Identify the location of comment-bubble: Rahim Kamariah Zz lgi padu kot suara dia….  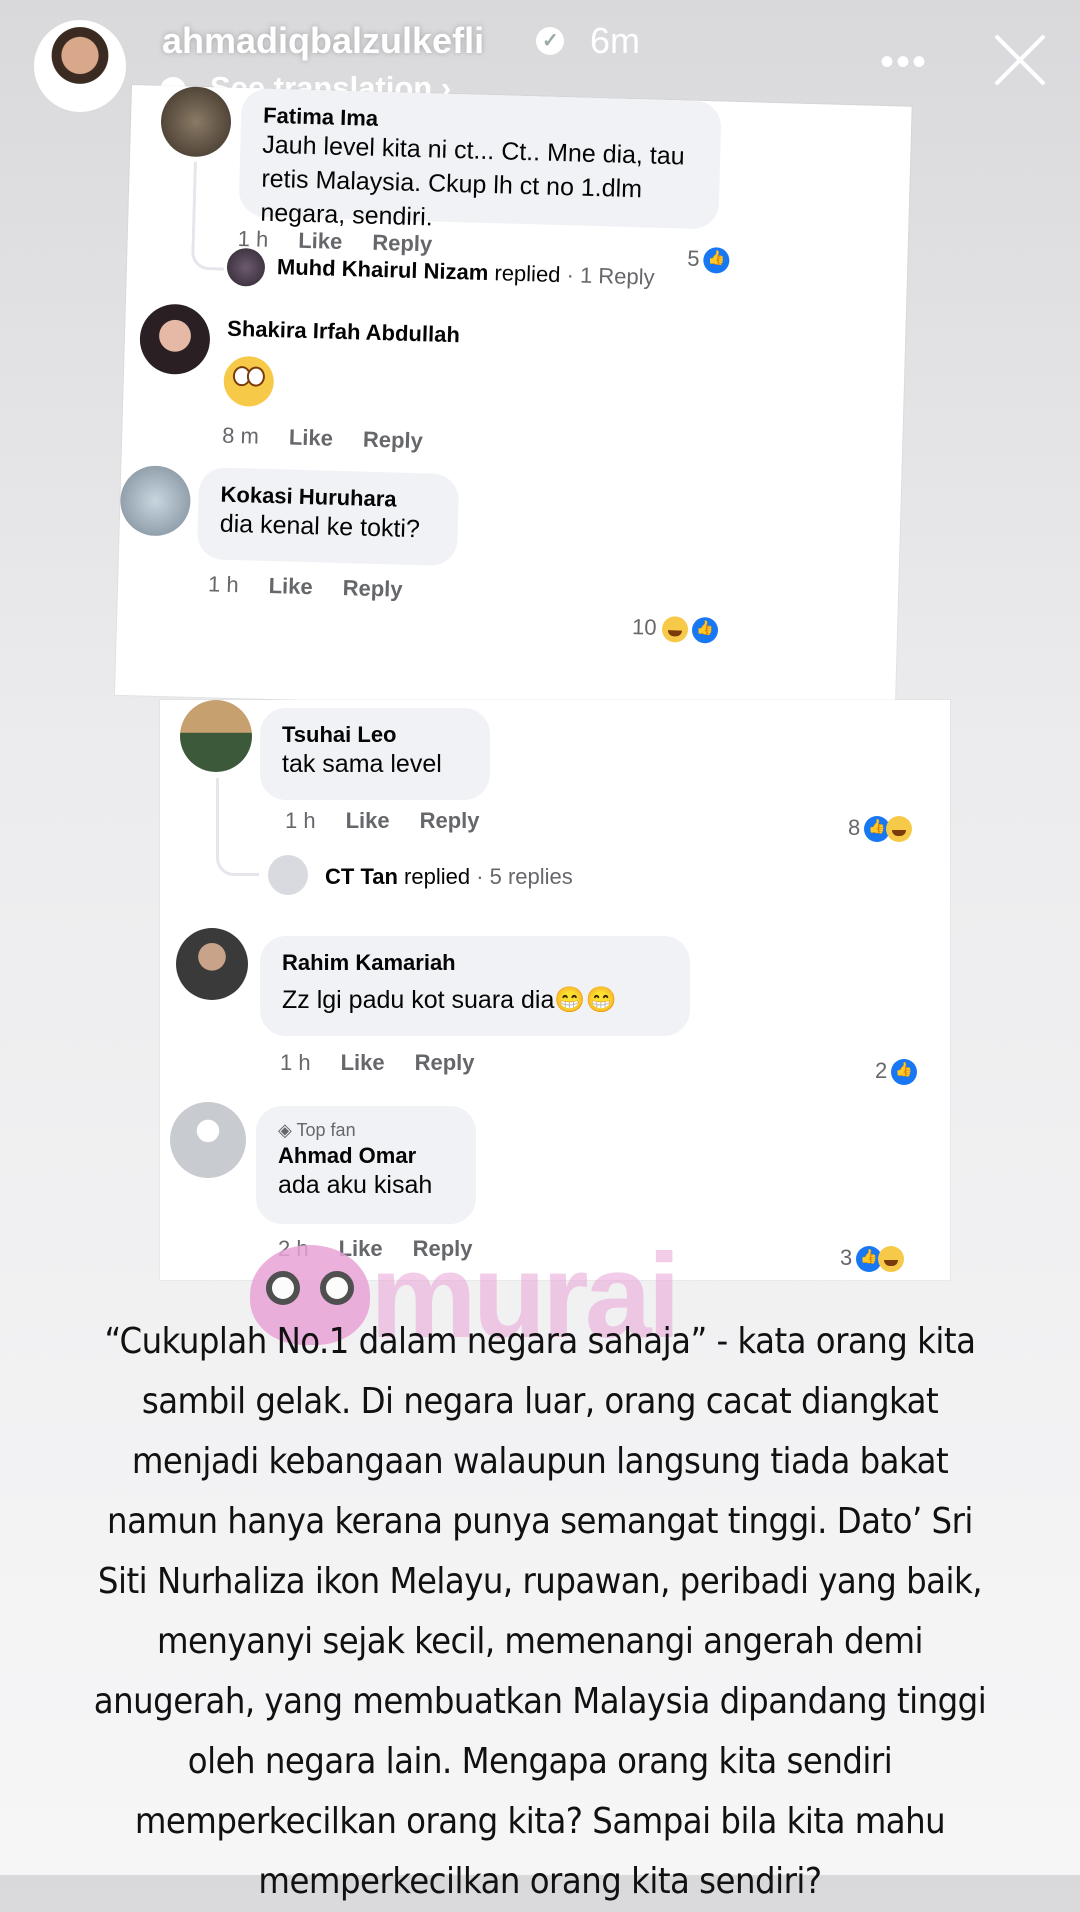
(475, 986).